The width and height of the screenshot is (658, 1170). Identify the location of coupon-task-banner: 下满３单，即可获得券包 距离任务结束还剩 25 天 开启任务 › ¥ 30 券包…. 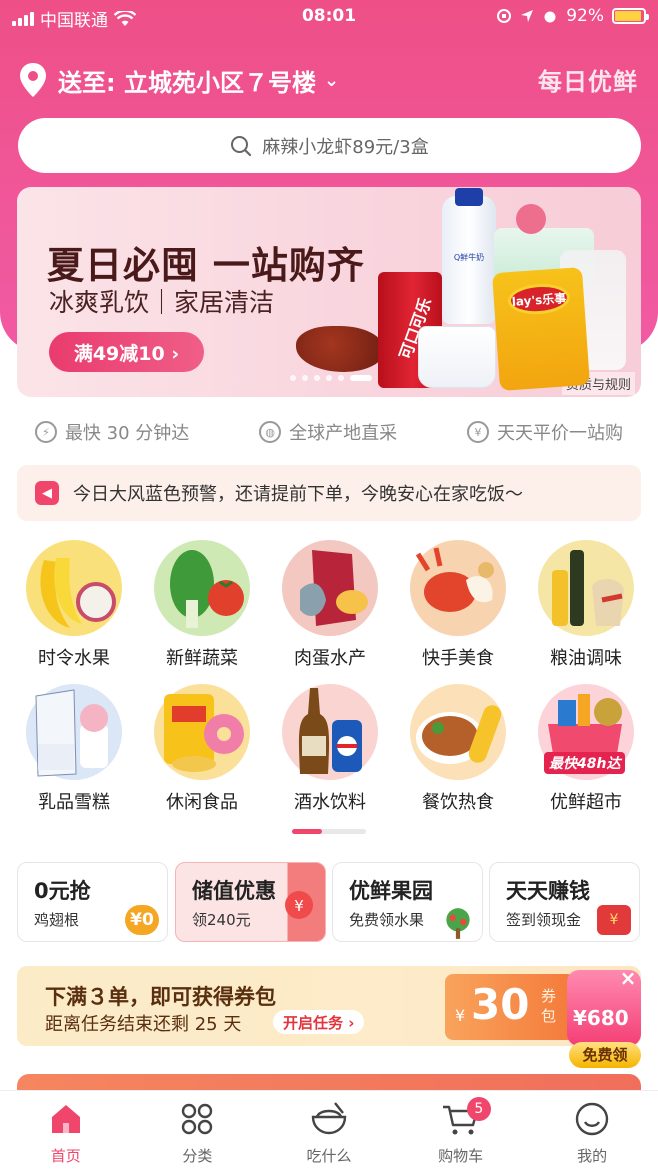
(329, 1017).